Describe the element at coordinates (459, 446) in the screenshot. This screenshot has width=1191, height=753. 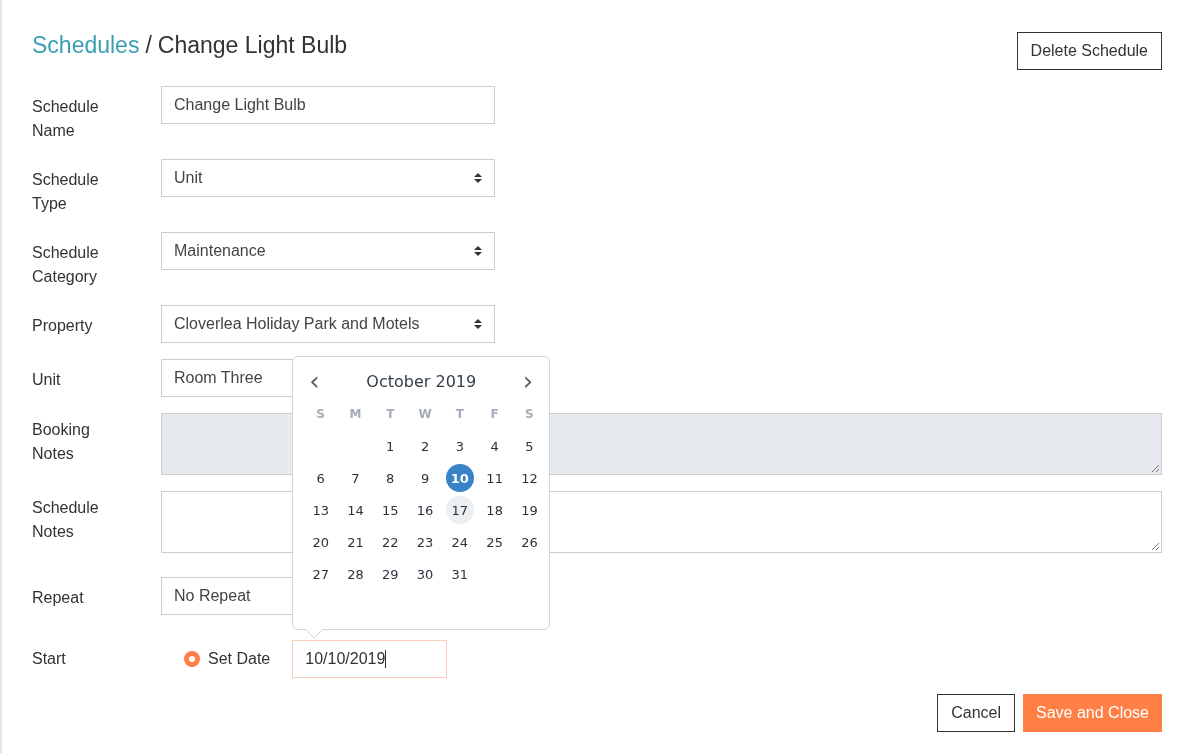
I see `calendar-day: 3` at that location.